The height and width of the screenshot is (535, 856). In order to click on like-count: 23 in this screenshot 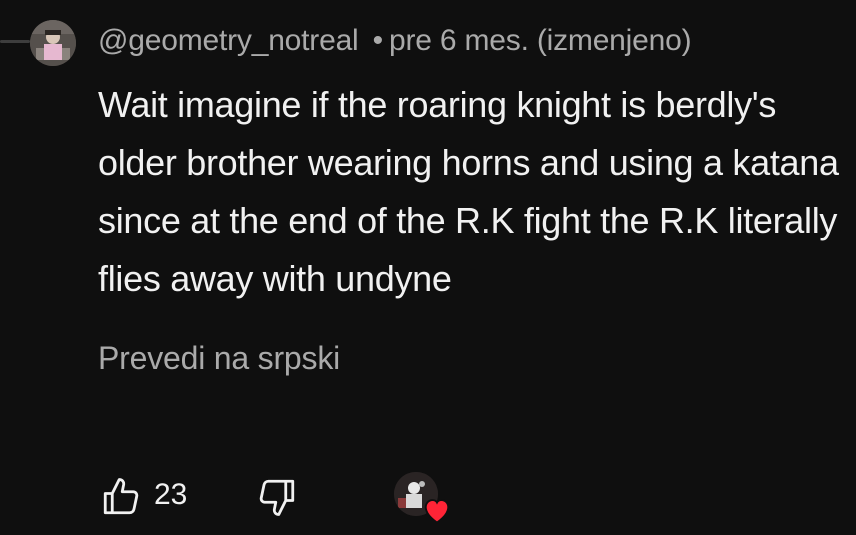, I will do `click(171, 494)`.